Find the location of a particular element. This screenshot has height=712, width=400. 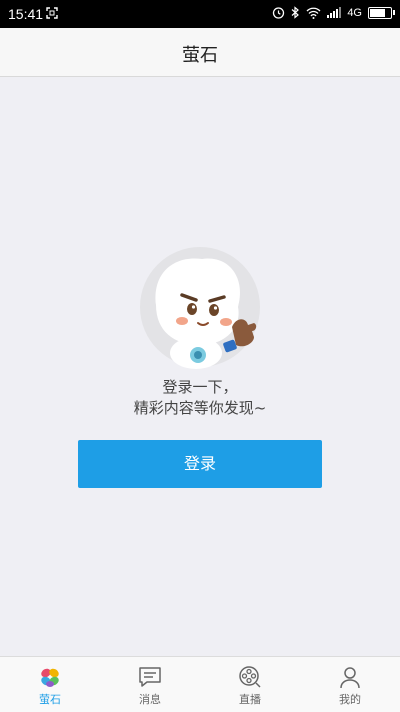

tab-label-ezviz: 萤石 is located at coordinates (50, 699).